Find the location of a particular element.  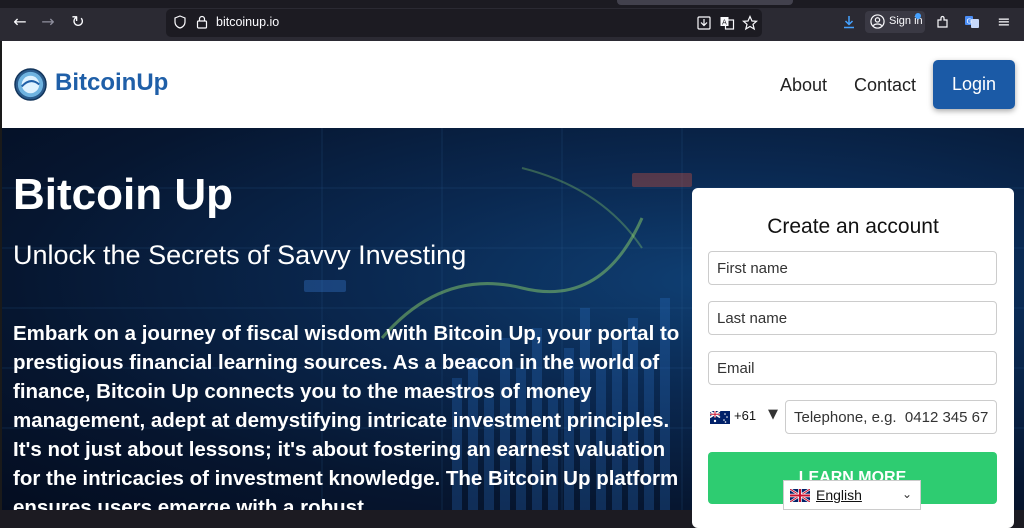

last-name-input is located at coordinates (852, 318).